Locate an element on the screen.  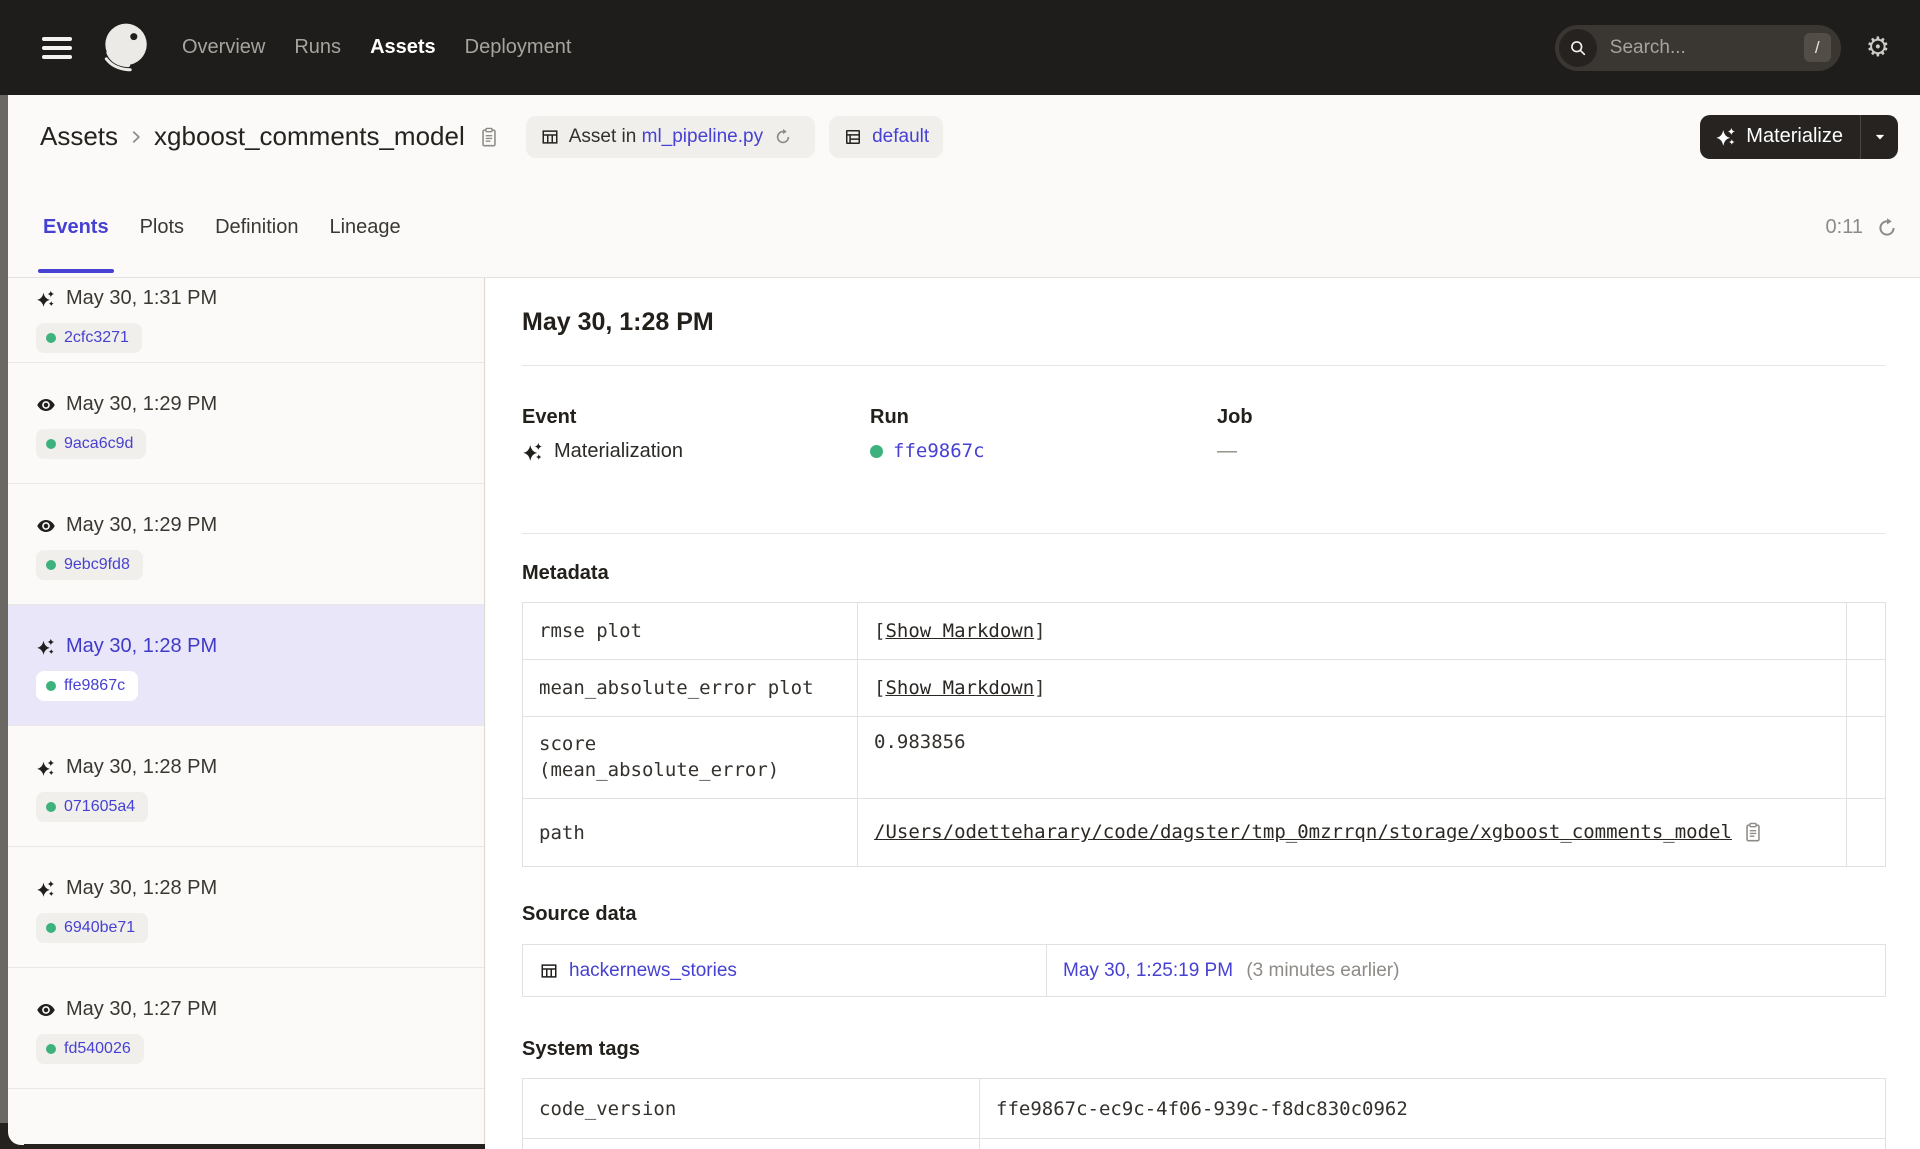
copy-asset-name-icon is located at coordinates (489, 137).